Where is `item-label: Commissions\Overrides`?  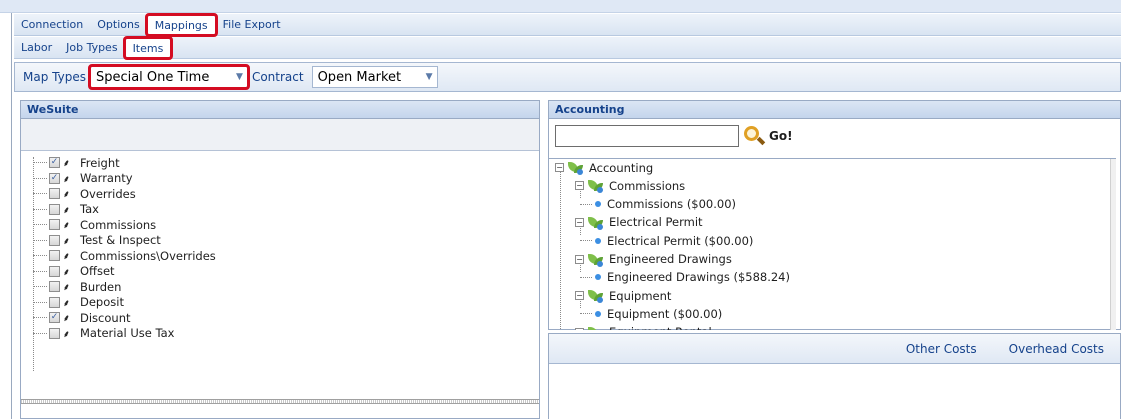 item-label: Commissions\Overrides is located at coordinates (148, 255).